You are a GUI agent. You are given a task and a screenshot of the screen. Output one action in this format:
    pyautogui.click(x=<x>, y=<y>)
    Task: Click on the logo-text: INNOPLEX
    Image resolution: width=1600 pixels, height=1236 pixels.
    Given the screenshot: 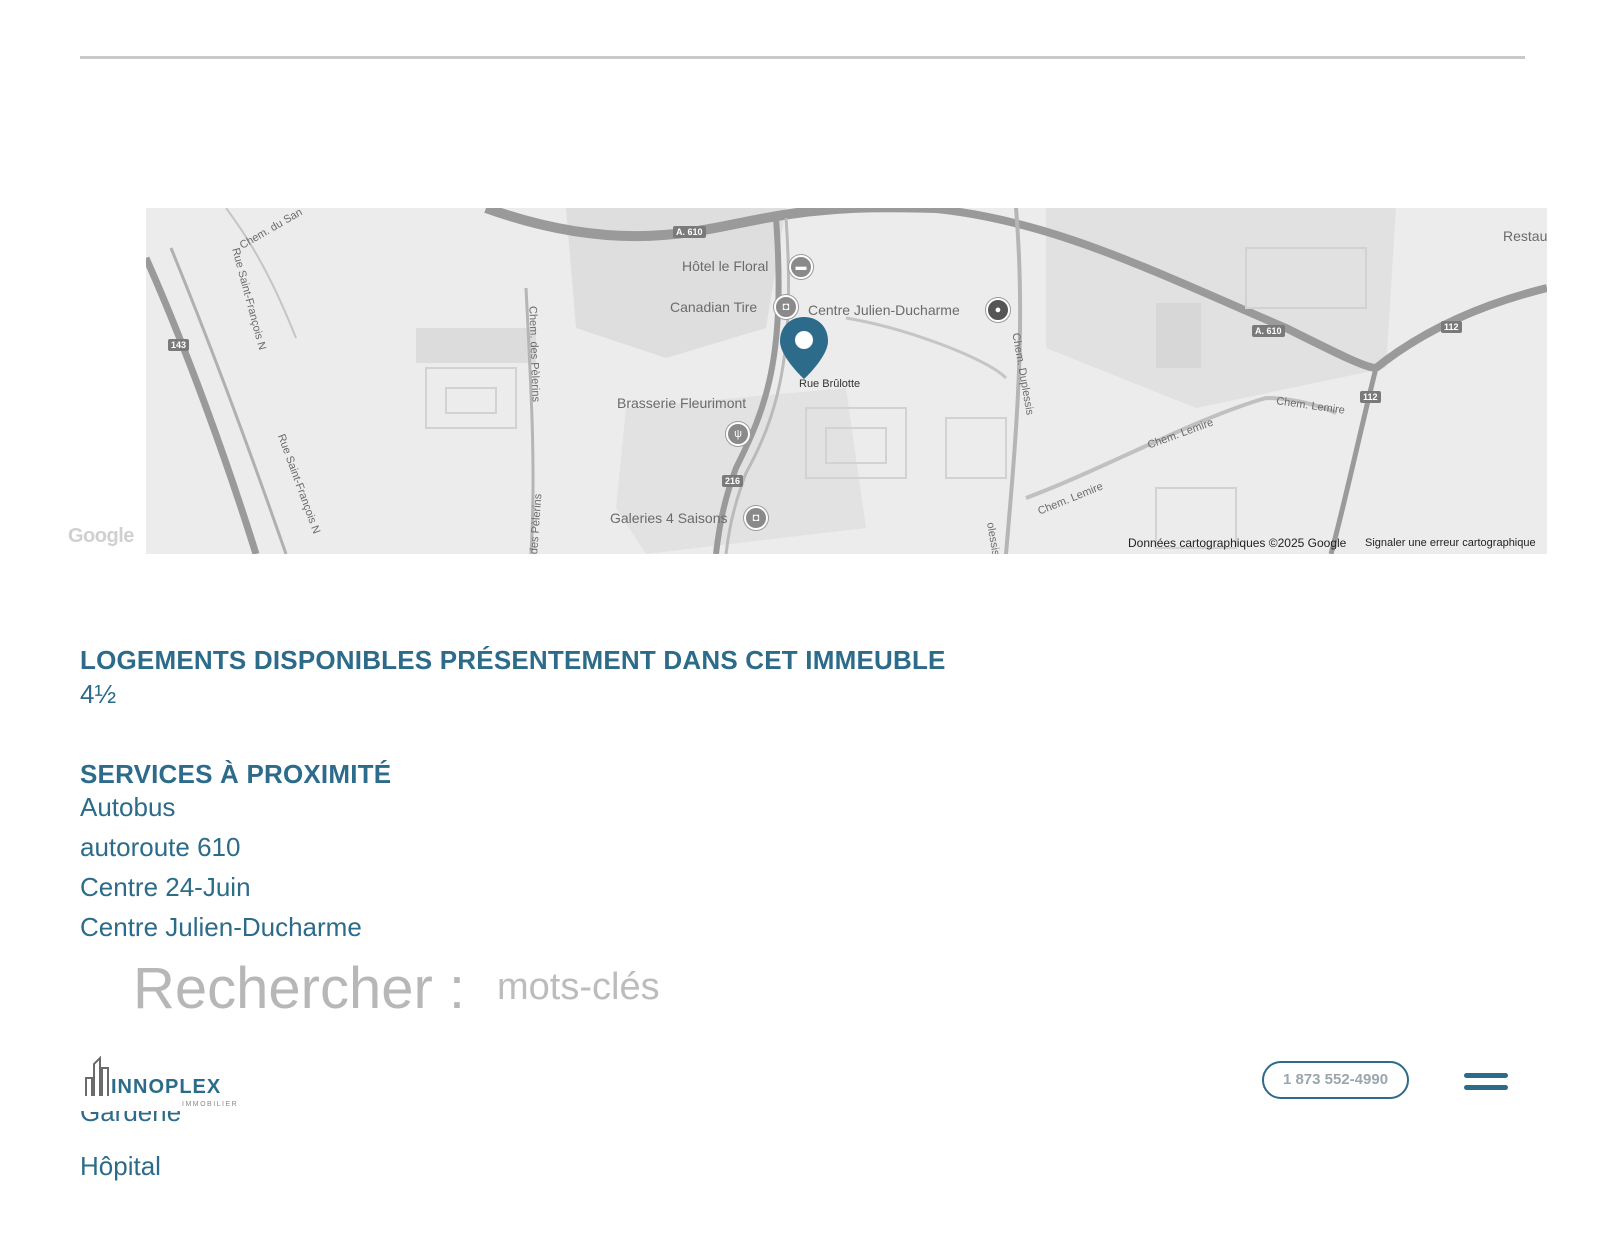 What is the action you would take?
    pyautogui.click(x=166, y=1087)
    